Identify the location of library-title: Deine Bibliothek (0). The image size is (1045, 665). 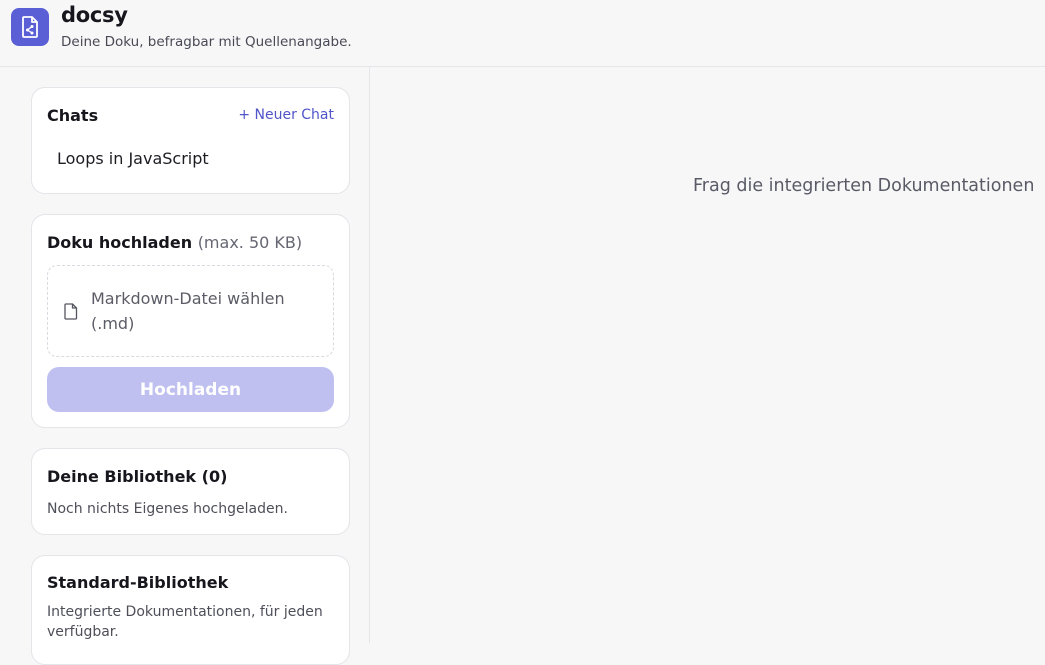
(137, 476).